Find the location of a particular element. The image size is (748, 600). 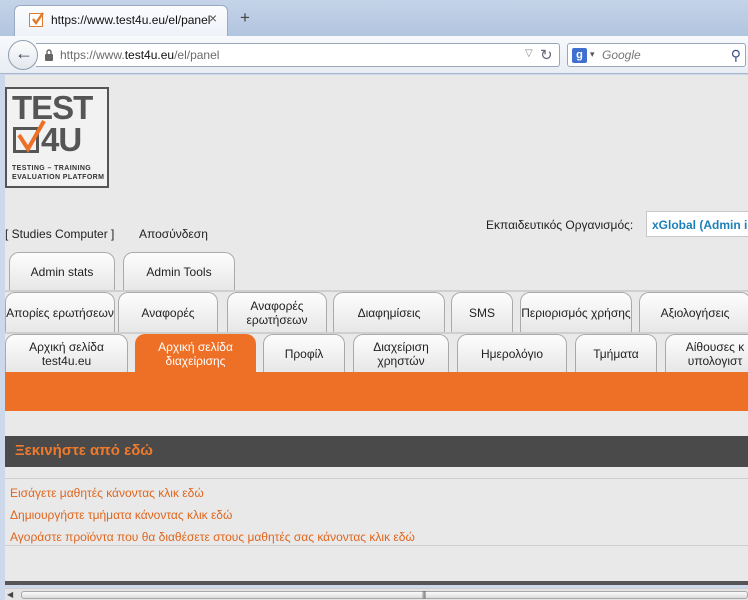

section-header: Ξεκινήστε από εδώ is located at coordinates (376, 451).